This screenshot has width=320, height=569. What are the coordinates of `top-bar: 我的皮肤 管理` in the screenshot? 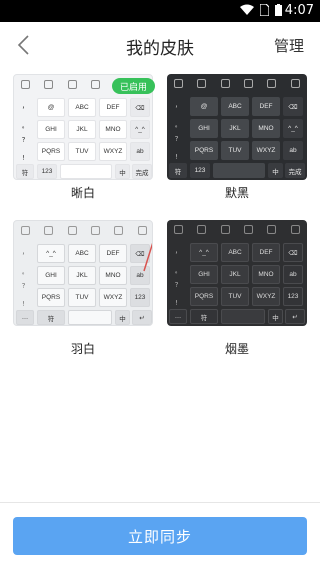 It's located at (160, 45).